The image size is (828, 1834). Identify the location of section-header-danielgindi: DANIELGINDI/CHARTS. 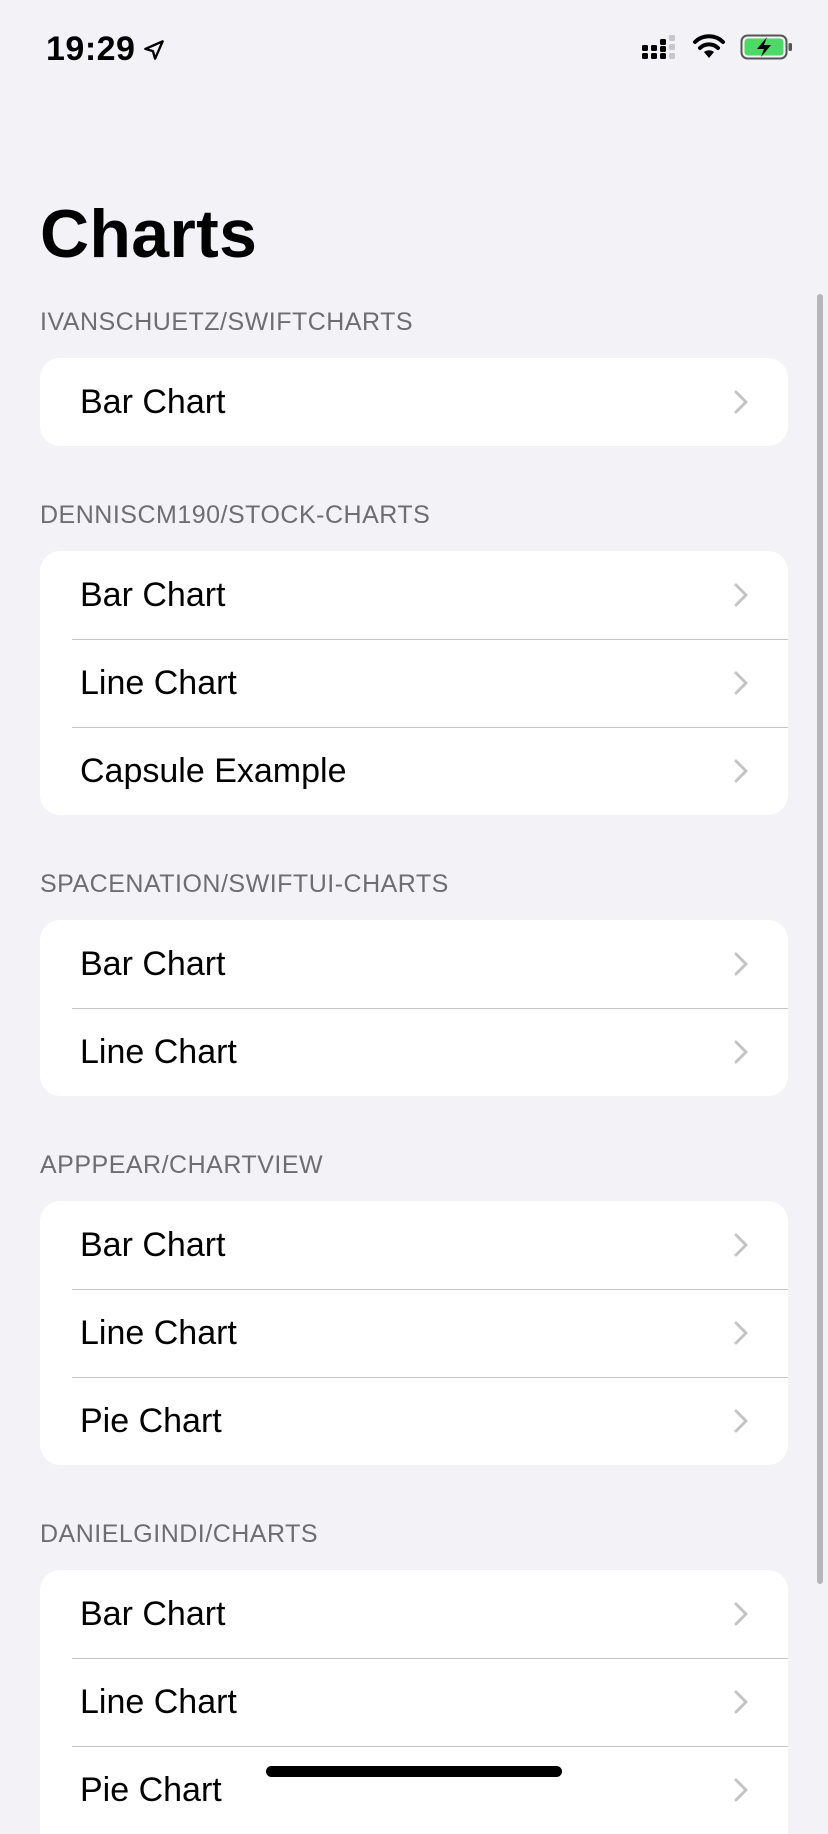
(179, 1534).